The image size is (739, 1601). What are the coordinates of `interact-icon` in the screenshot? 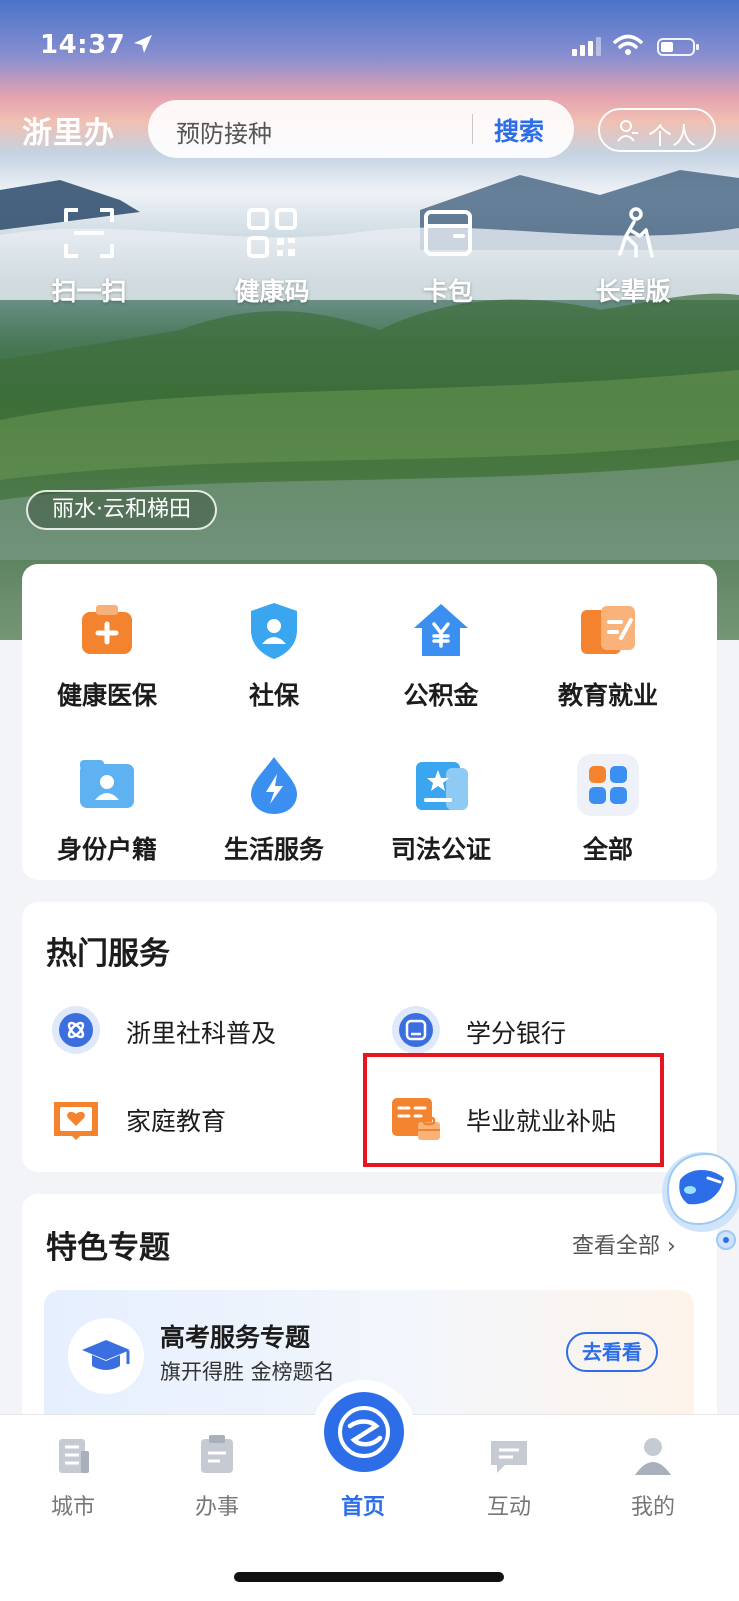 It's located at (509, 1457).